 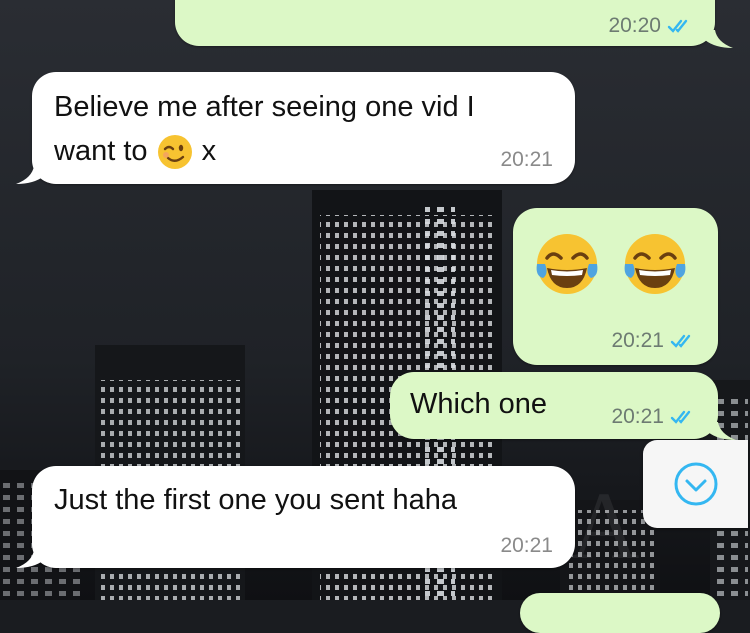 I want to click on message-text: Just the first one you sent haha, so click(x=256, y=500).